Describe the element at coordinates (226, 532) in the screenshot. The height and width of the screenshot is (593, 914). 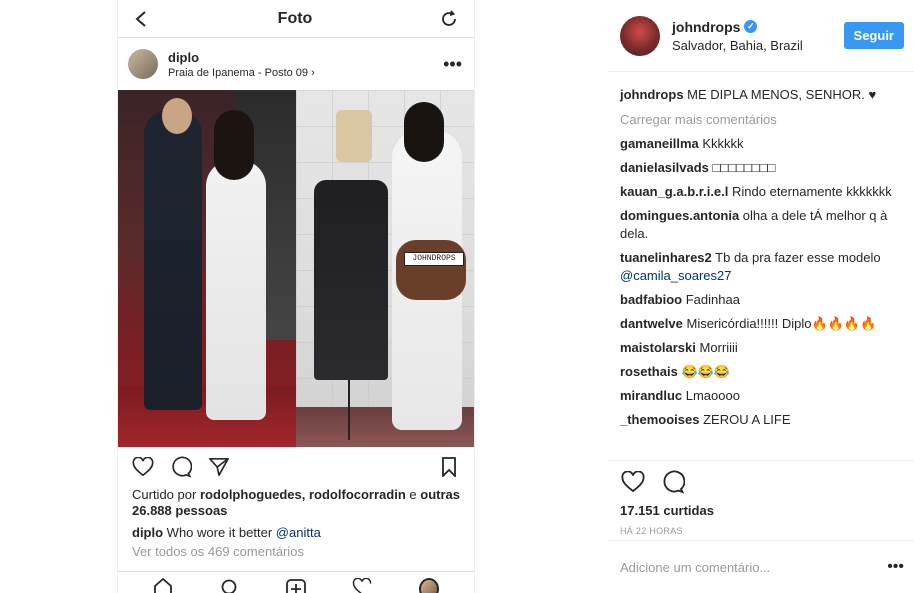
I see `phone-caption: diplo Who wore it better @anitta` at that location.